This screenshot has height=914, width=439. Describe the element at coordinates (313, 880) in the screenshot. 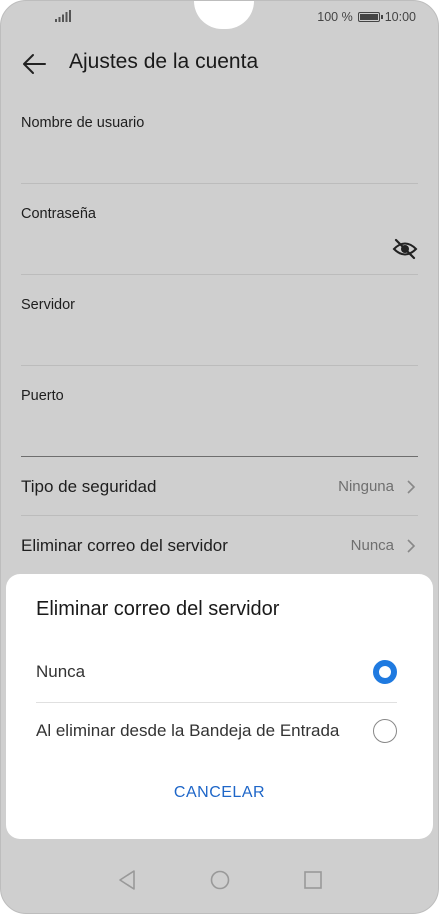

I see `nav-recent-apps-icon` at that location.